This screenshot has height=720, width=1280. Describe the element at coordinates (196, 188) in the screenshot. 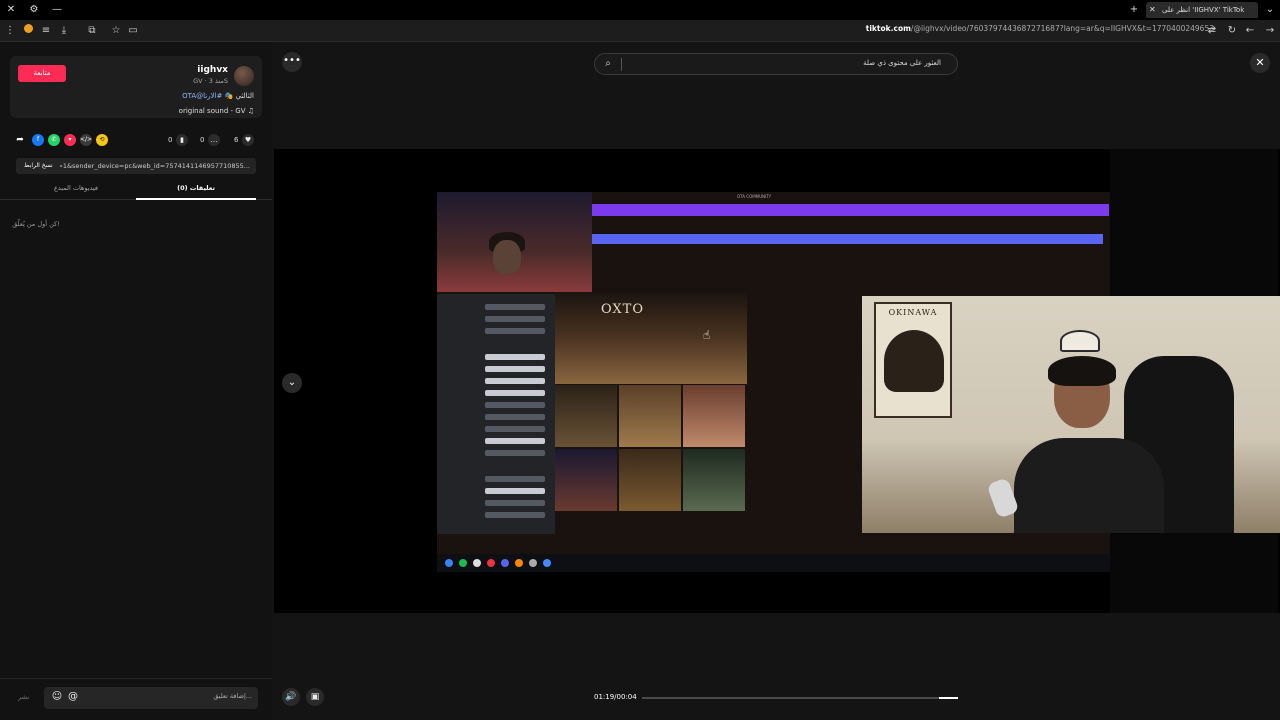

I see `tab-comments: تعليقات (0)` at that location.